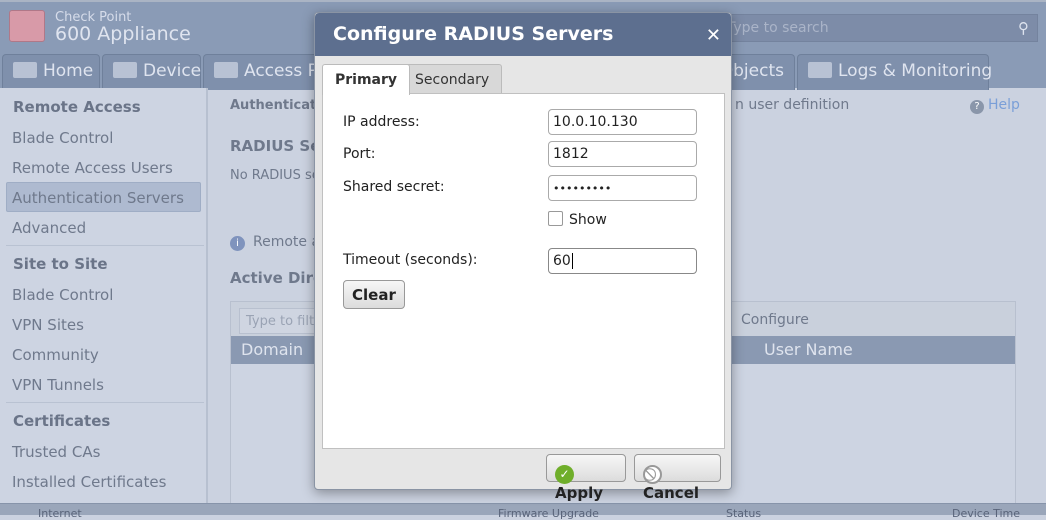 This screenshot has width=1046, height=520. Describe the element at coordinates (743, 513) in the screenshot. I see `status-status: Status` at that location.